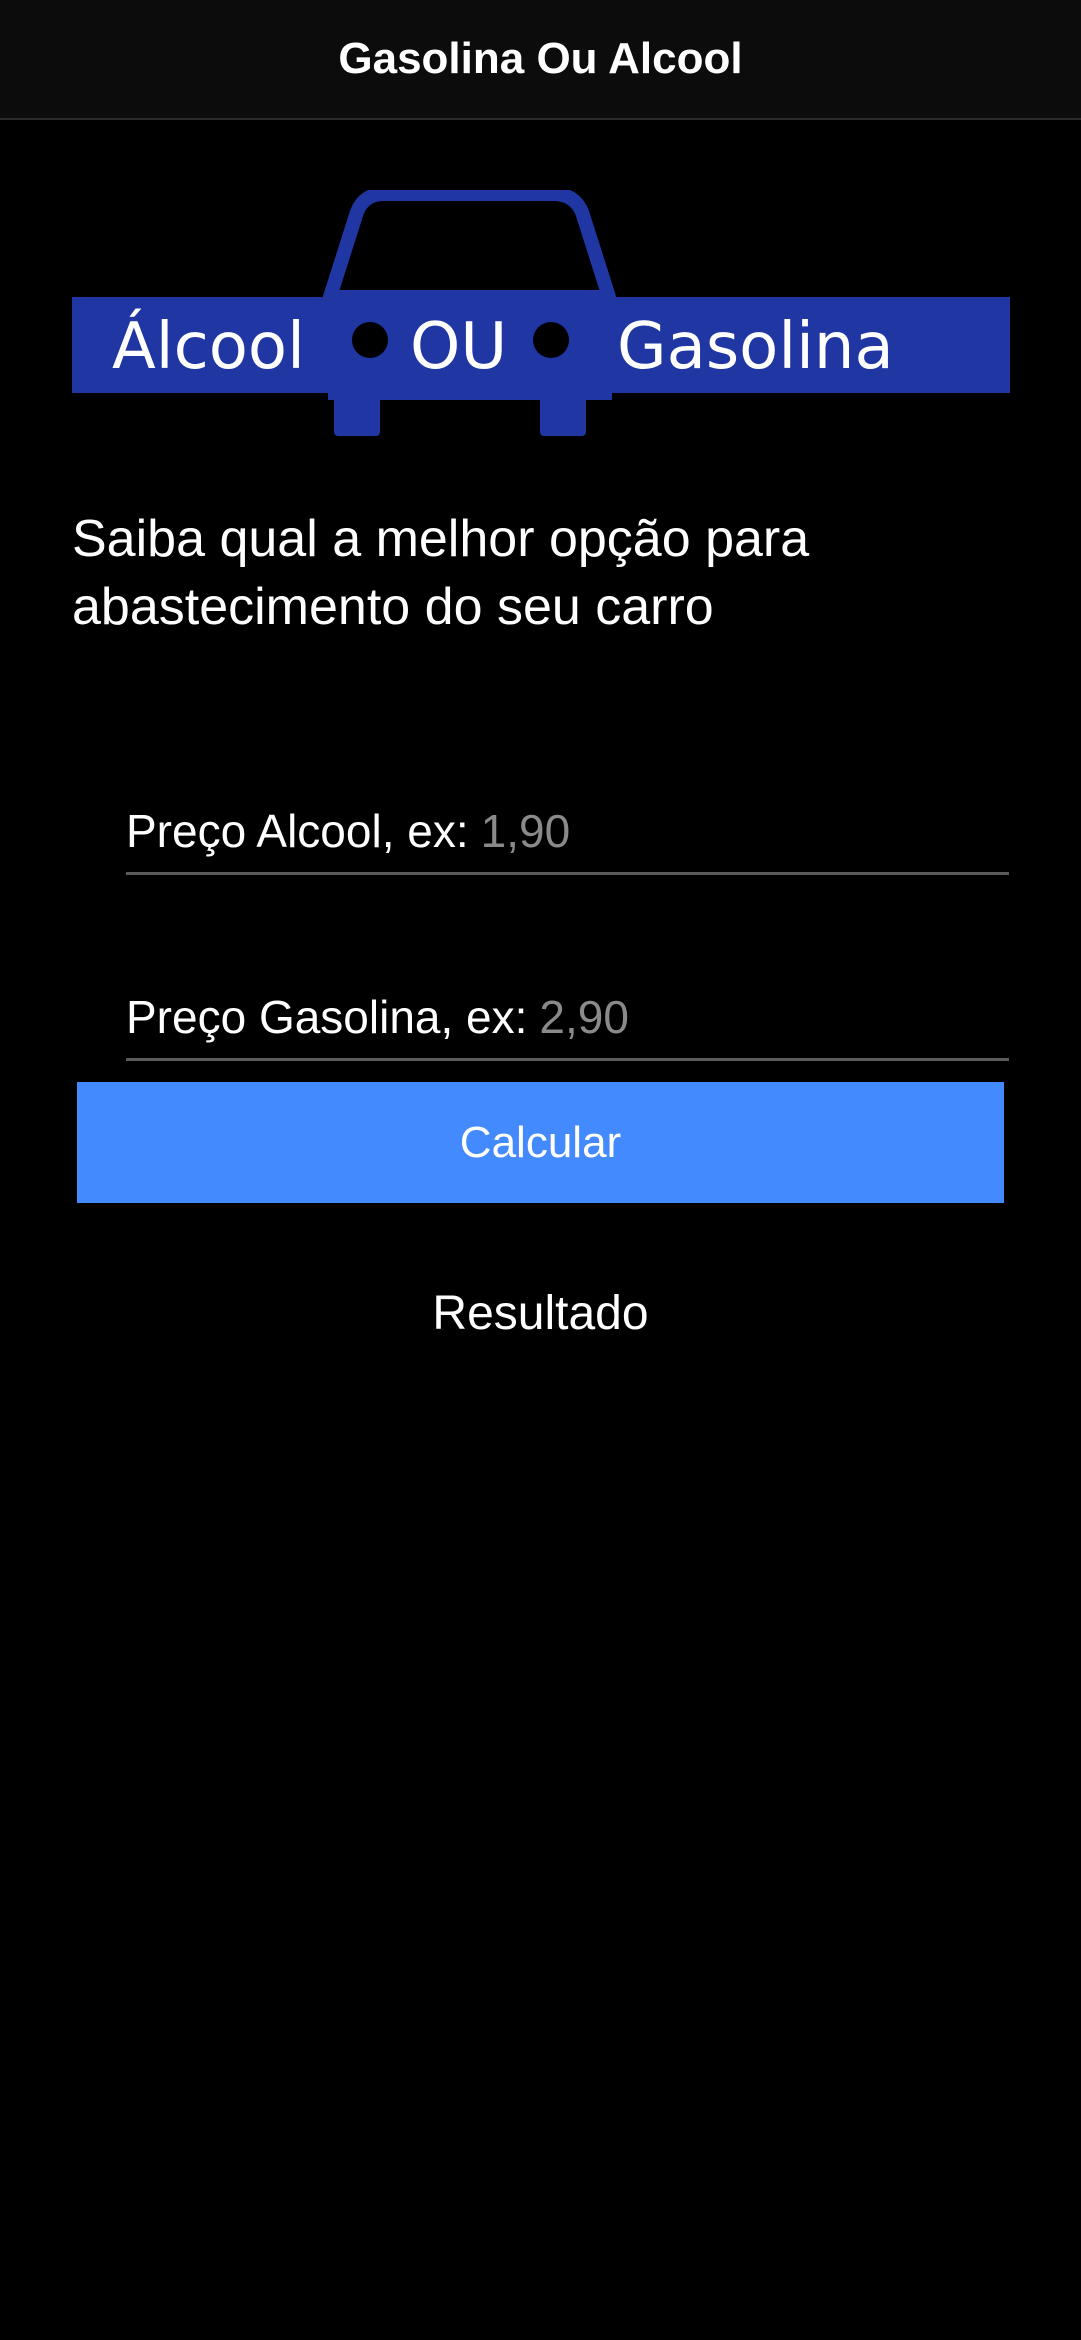  I want to click on logo-left-text: Álcool, so click(208, 346).